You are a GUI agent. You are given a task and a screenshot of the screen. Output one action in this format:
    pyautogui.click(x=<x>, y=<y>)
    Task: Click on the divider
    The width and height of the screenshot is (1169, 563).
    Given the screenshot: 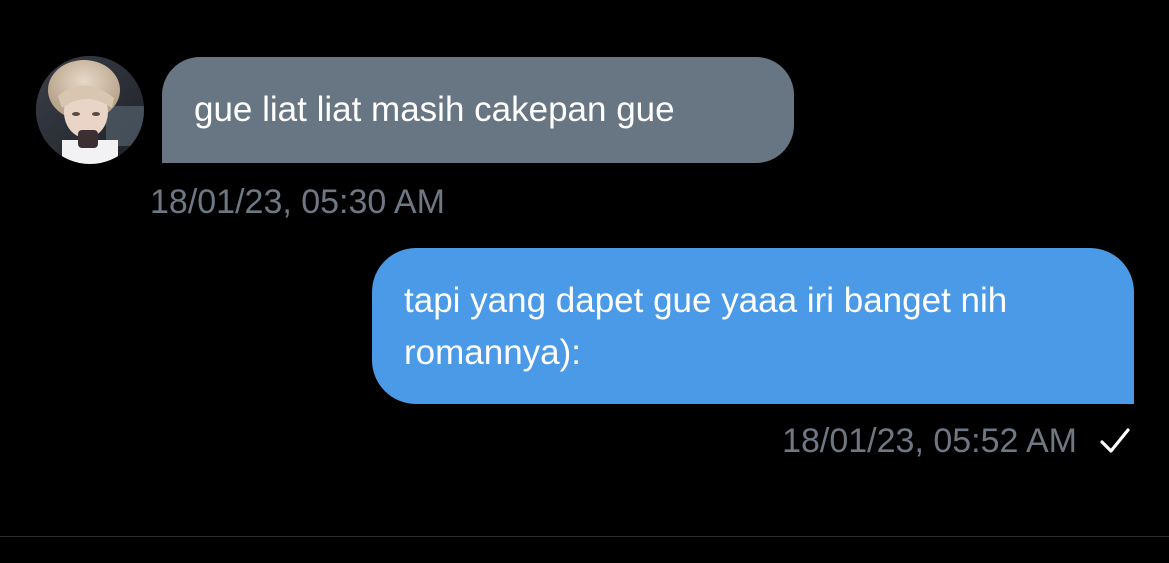 What is the action you would take?
    pyautogui.click(x=584, y=536)
    